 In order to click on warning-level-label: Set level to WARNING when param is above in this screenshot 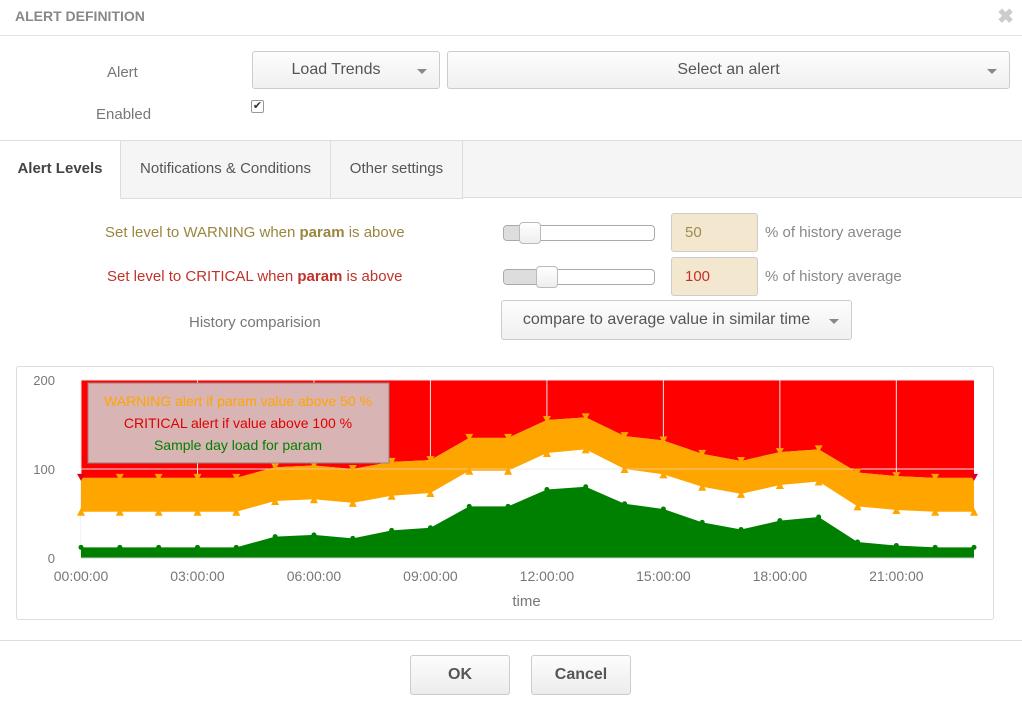, I will do `click(255, 232)`.